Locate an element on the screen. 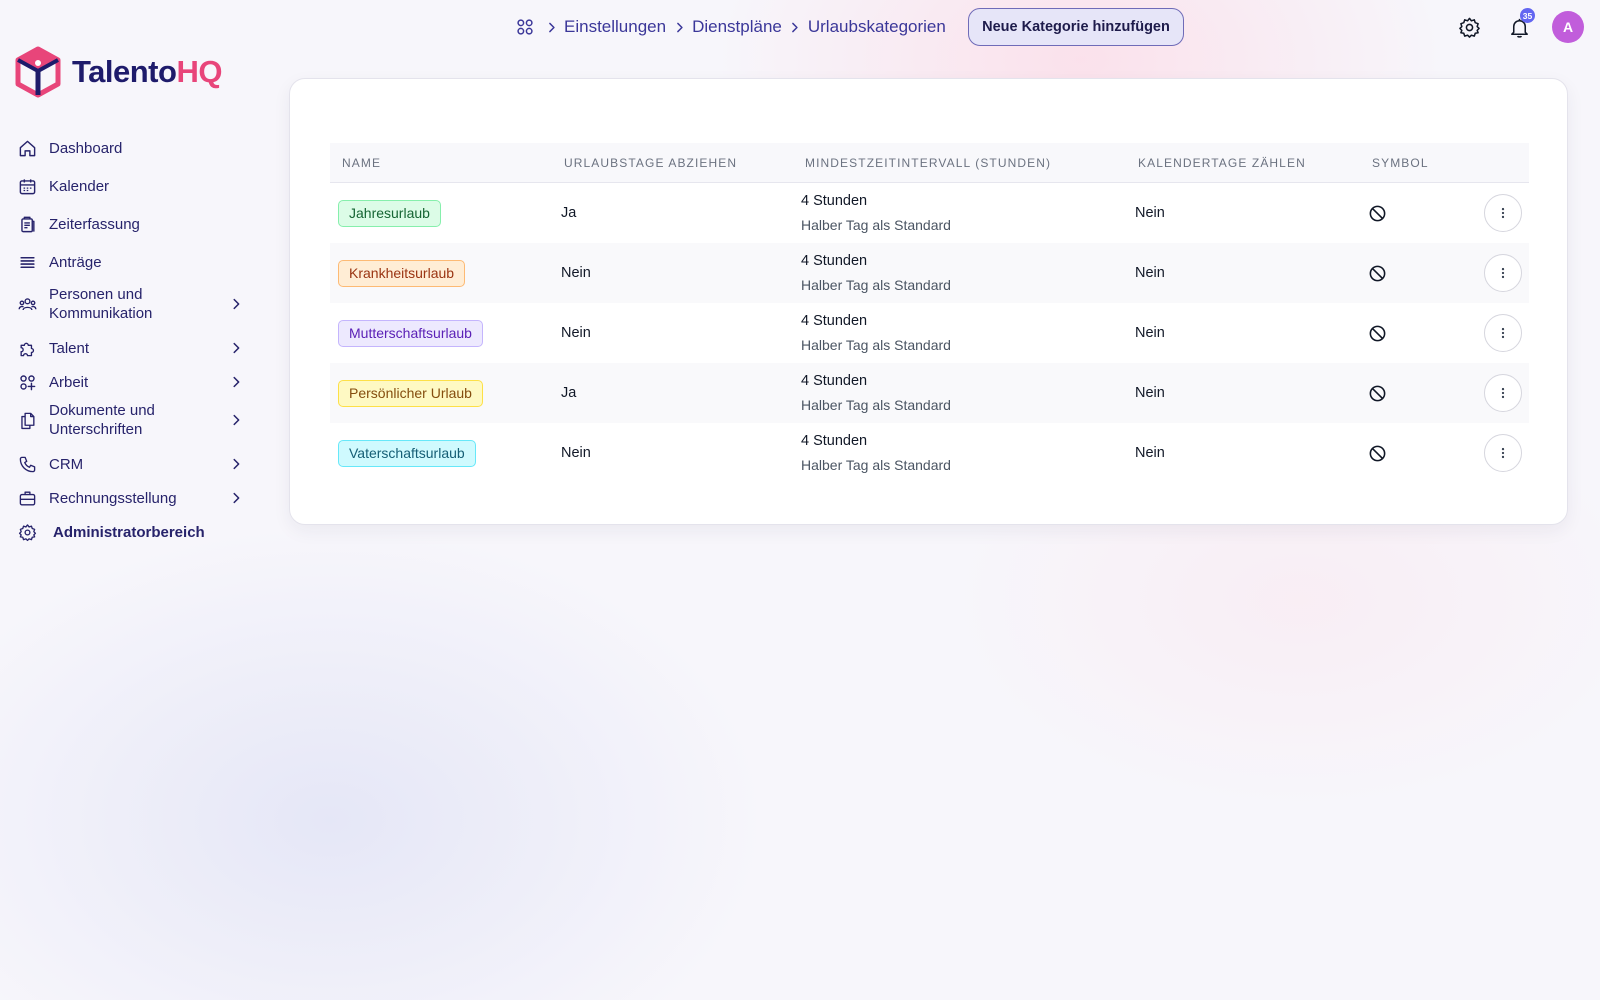 This screenshot has height=1000, width=1600. notifications-button: 35 is located at coordinates (1519, 25).